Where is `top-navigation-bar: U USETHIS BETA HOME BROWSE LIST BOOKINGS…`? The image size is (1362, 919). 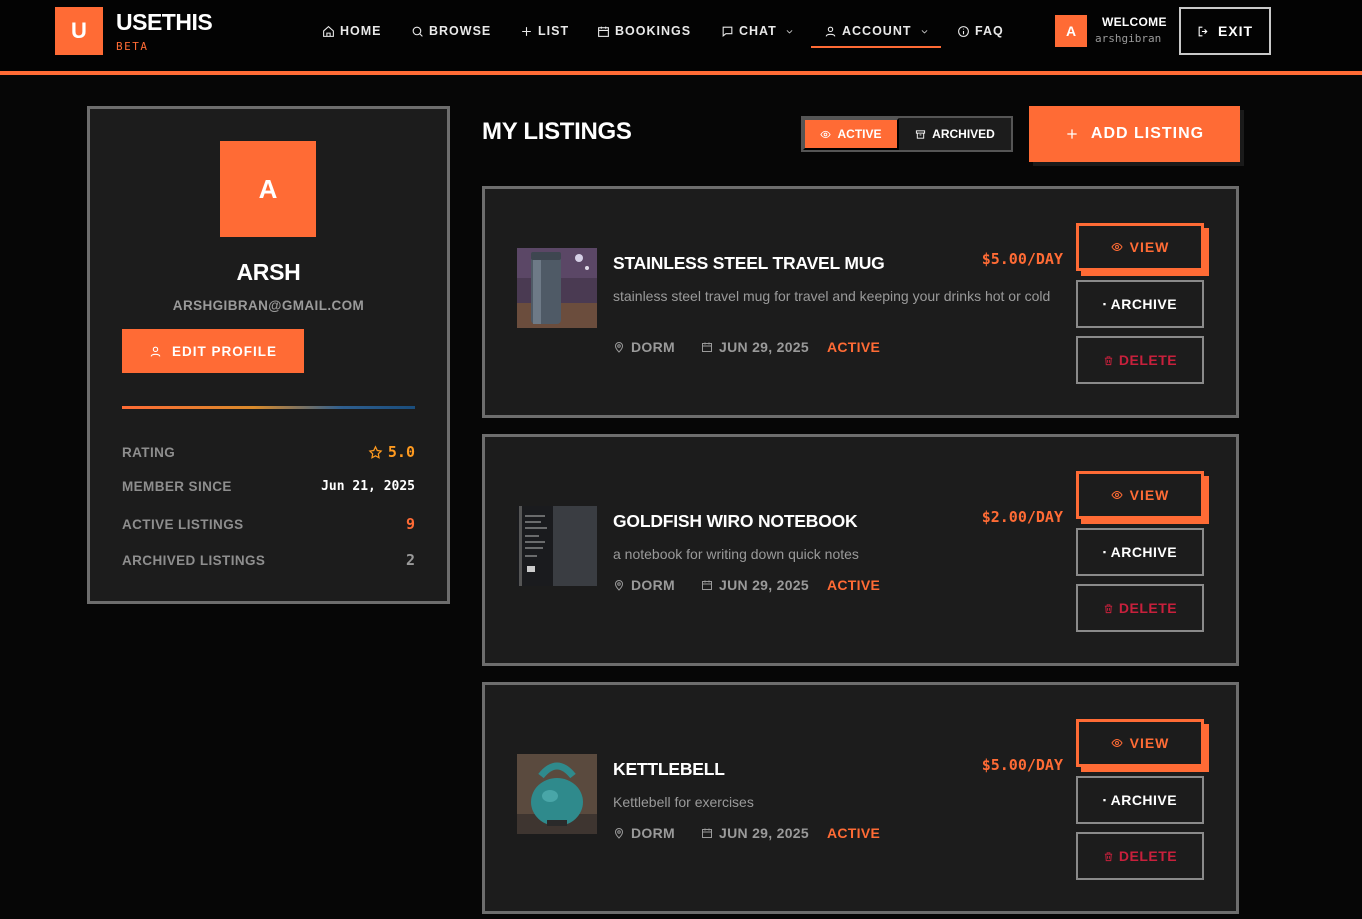 top-navigation-bar: U USETHIS BETA HOME BROWSE LIST BOOKINGS… is located at coordinates (681, 36).